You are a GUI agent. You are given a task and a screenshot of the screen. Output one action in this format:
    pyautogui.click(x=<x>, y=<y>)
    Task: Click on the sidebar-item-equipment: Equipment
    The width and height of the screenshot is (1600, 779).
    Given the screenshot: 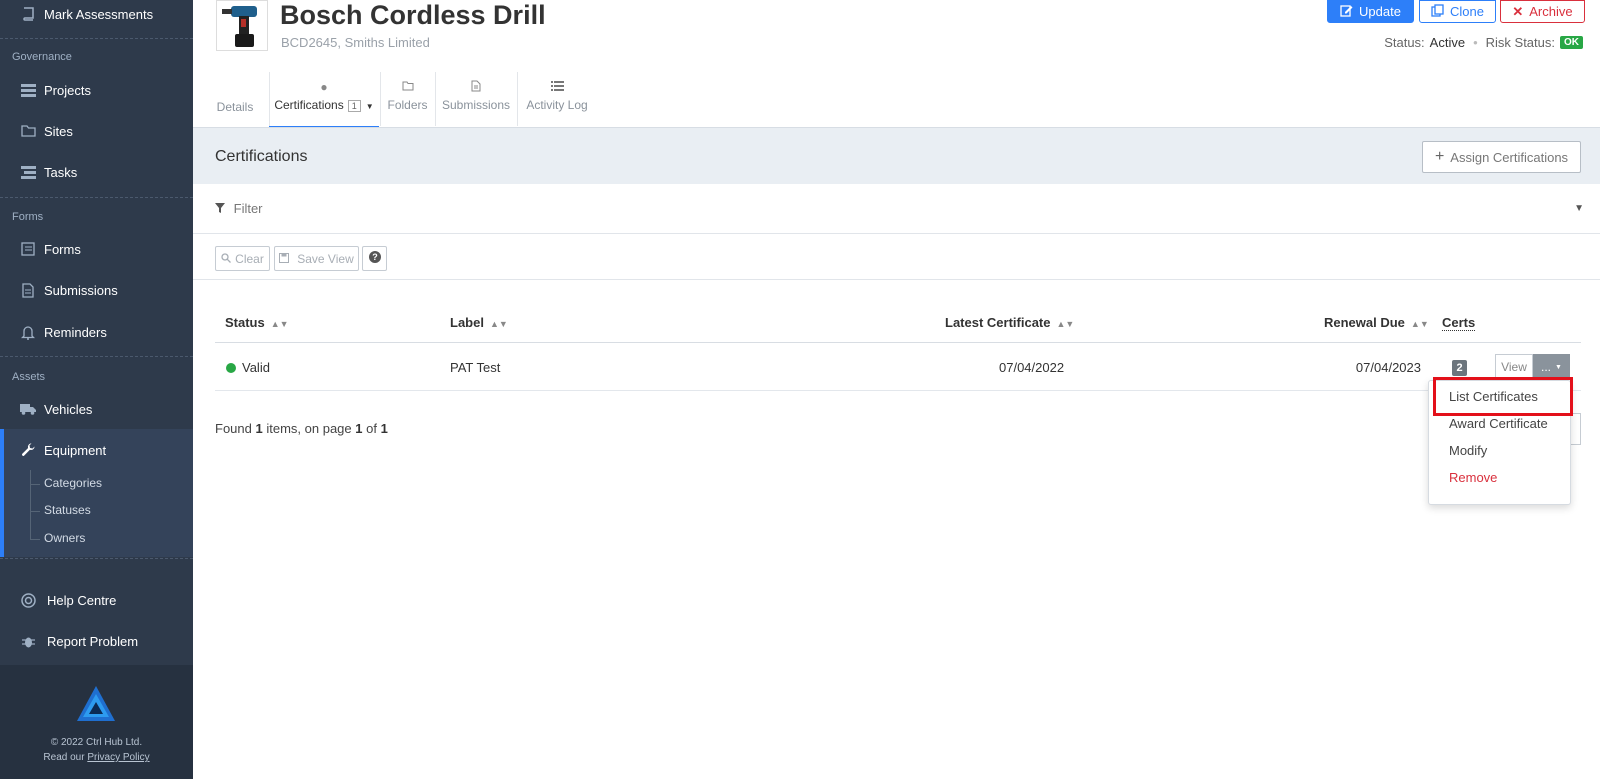 What is the action you would take?
    pyautogui.click(x=96, y=450)
    